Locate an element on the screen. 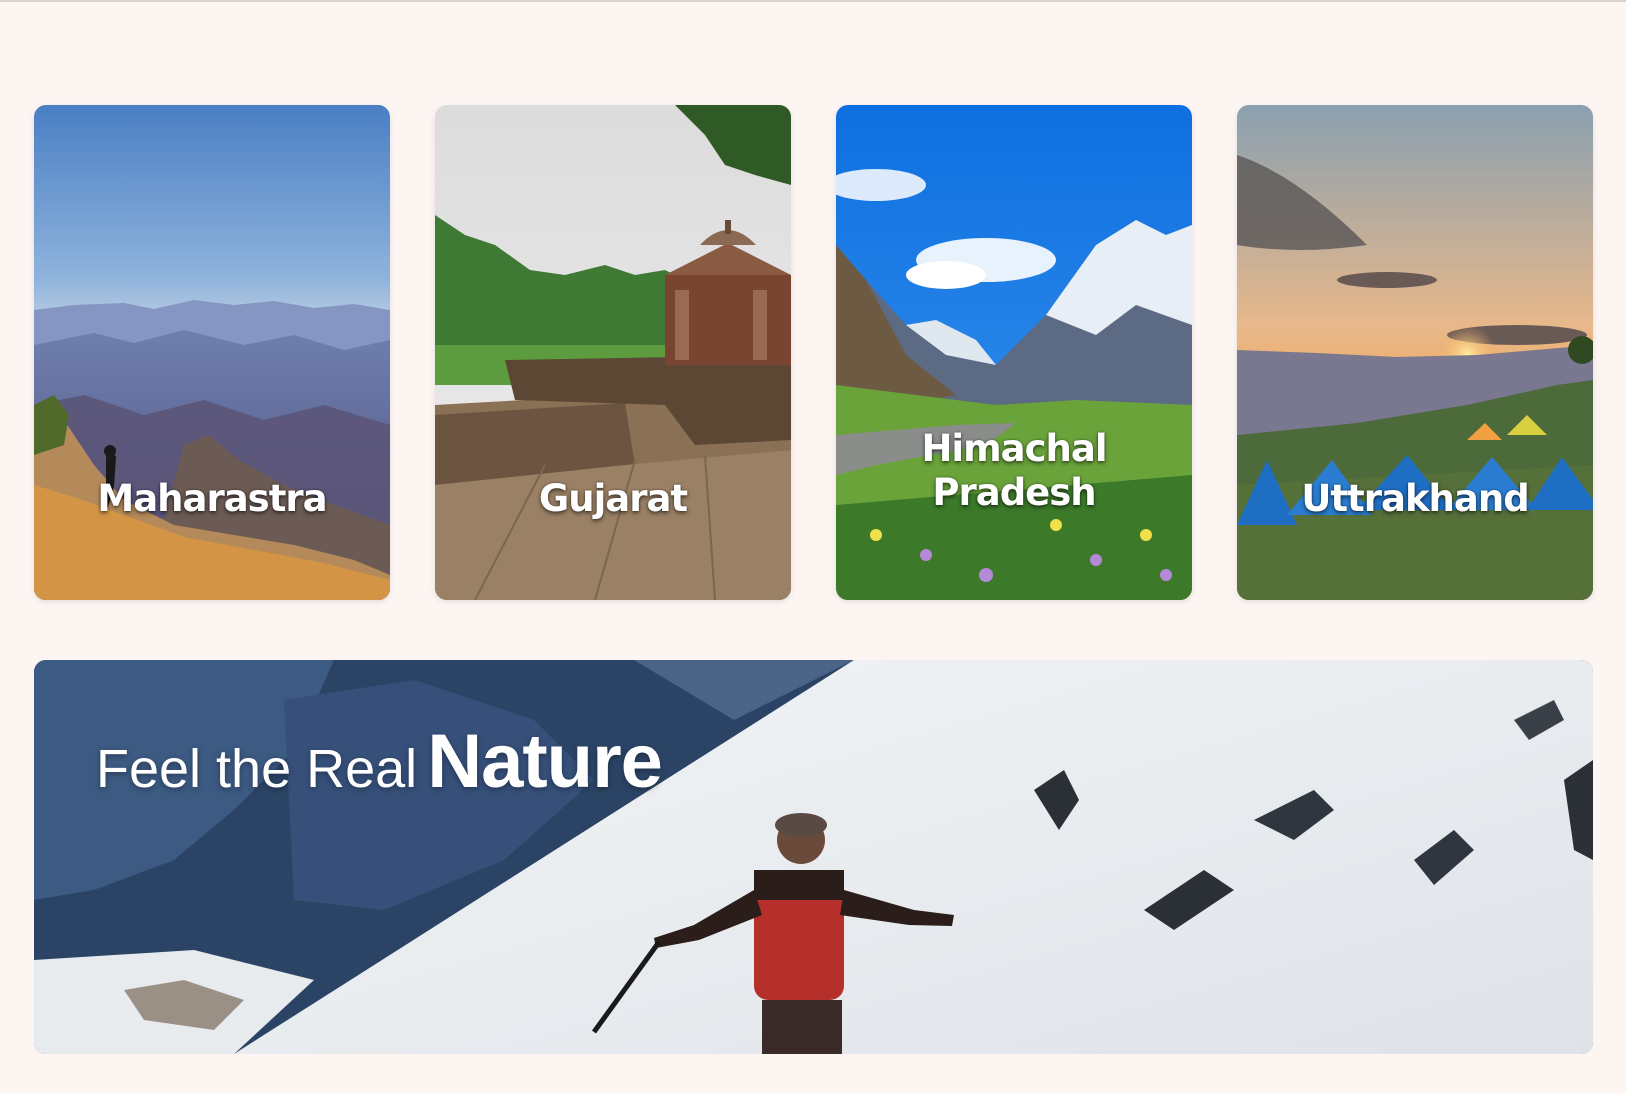 This screenshot has height=1093, width=1626. himachal-pradesh-image is located at coordinates (1014, 352).